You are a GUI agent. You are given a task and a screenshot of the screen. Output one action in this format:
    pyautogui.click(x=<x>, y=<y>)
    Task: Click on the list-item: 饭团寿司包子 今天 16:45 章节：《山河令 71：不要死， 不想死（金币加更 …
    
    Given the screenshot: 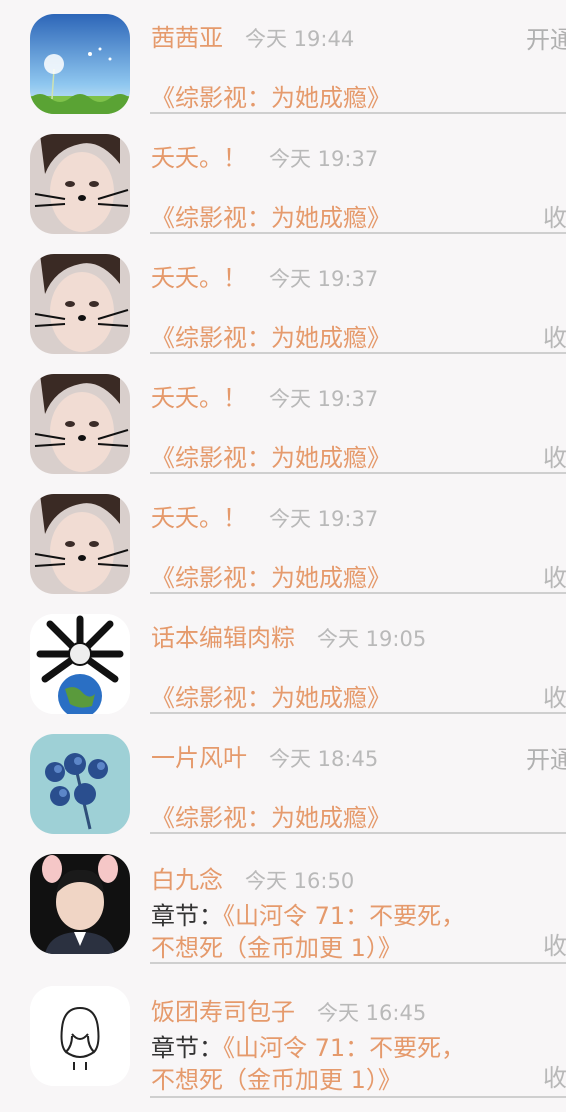 What is the action you would take?
    pyautogui.click(x=283, y=1042)
    